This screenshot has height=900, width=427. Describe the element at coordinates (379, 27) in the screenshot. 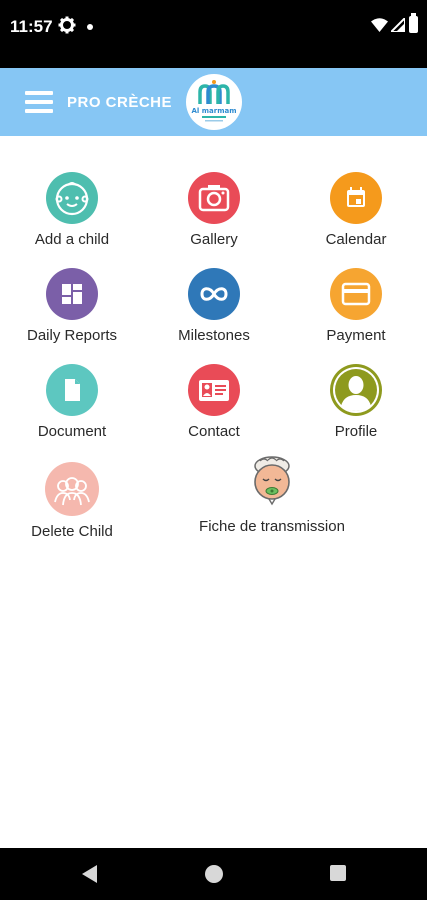

I see `wifi-icon` at that location.